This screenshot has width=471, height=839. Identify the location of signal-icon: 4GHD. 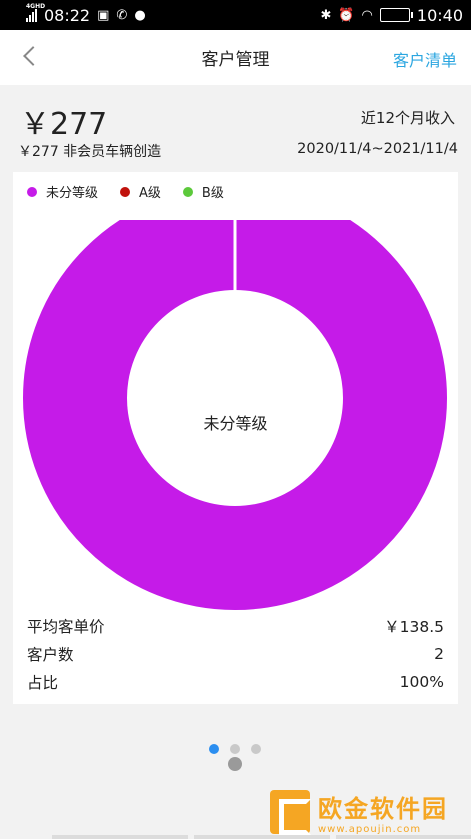
(35, 12).